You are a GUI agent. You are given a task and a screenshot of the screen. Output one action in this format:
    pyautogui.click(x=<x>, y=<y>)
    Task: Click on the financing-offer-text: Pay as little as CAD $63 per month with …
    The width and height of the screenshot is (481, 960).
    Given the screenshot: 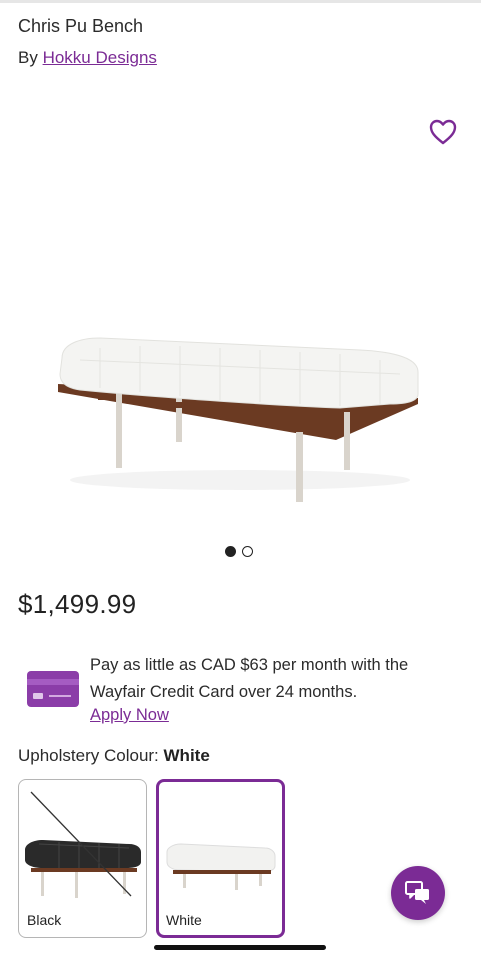 What is the action you would take?
    pyautogui.click(x=249, y=678)
    